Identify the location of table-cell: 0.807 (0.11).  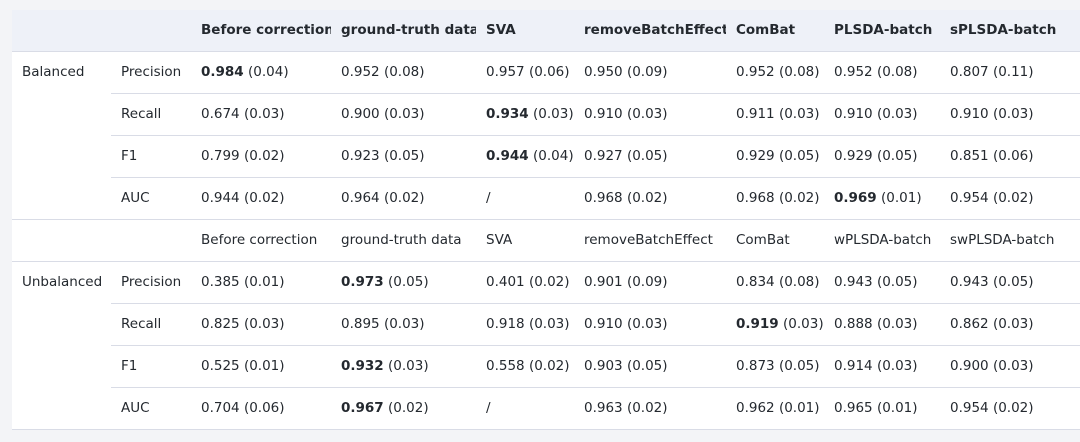
(1010, 72).